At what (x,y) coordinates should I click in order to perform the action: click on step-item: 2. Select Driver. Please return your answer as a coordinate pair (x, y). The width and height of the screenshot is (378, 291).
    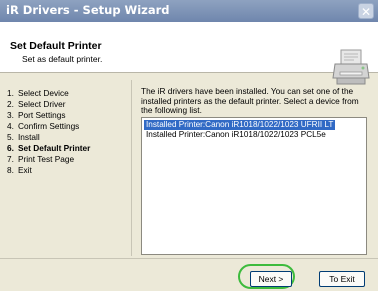
    Looking at the image, I should click on (48, 104).